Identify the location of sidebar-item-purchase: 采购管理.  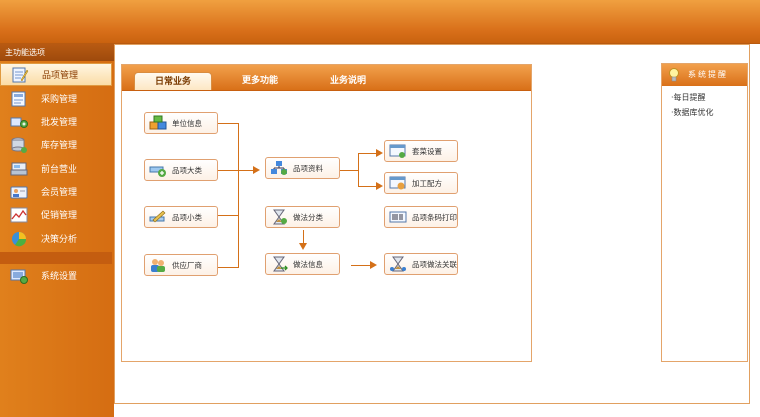
(56, 98).